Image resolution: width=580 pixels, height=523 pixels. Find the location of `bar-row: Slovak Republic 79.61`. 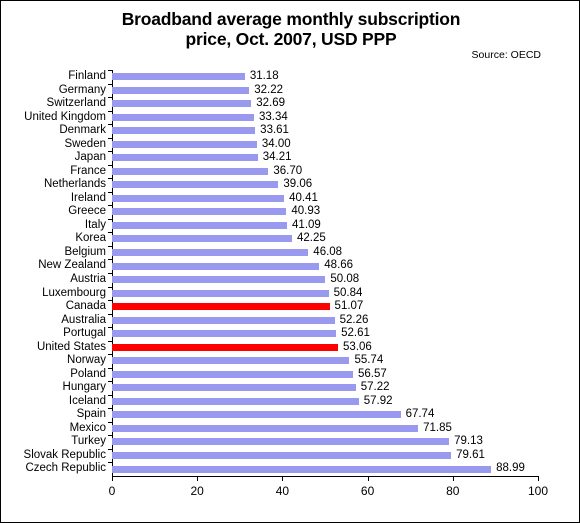

bar-row: Slovak Republic 79.61 is located at coordinates (281, 455).